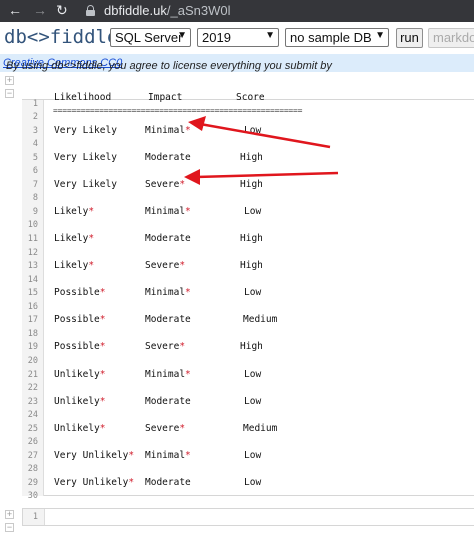  Describe the element at coordinates (259, 132) in the screenshot. I see `red-arrow-minimal` at that location.